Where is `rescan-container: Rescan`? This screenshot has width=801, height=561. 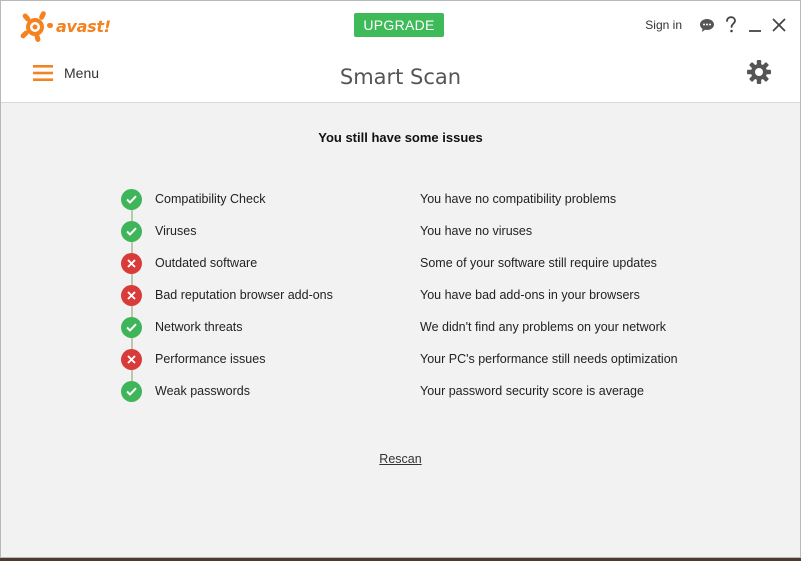 rescan-container: Rescan is located at coordinates (400, 459).